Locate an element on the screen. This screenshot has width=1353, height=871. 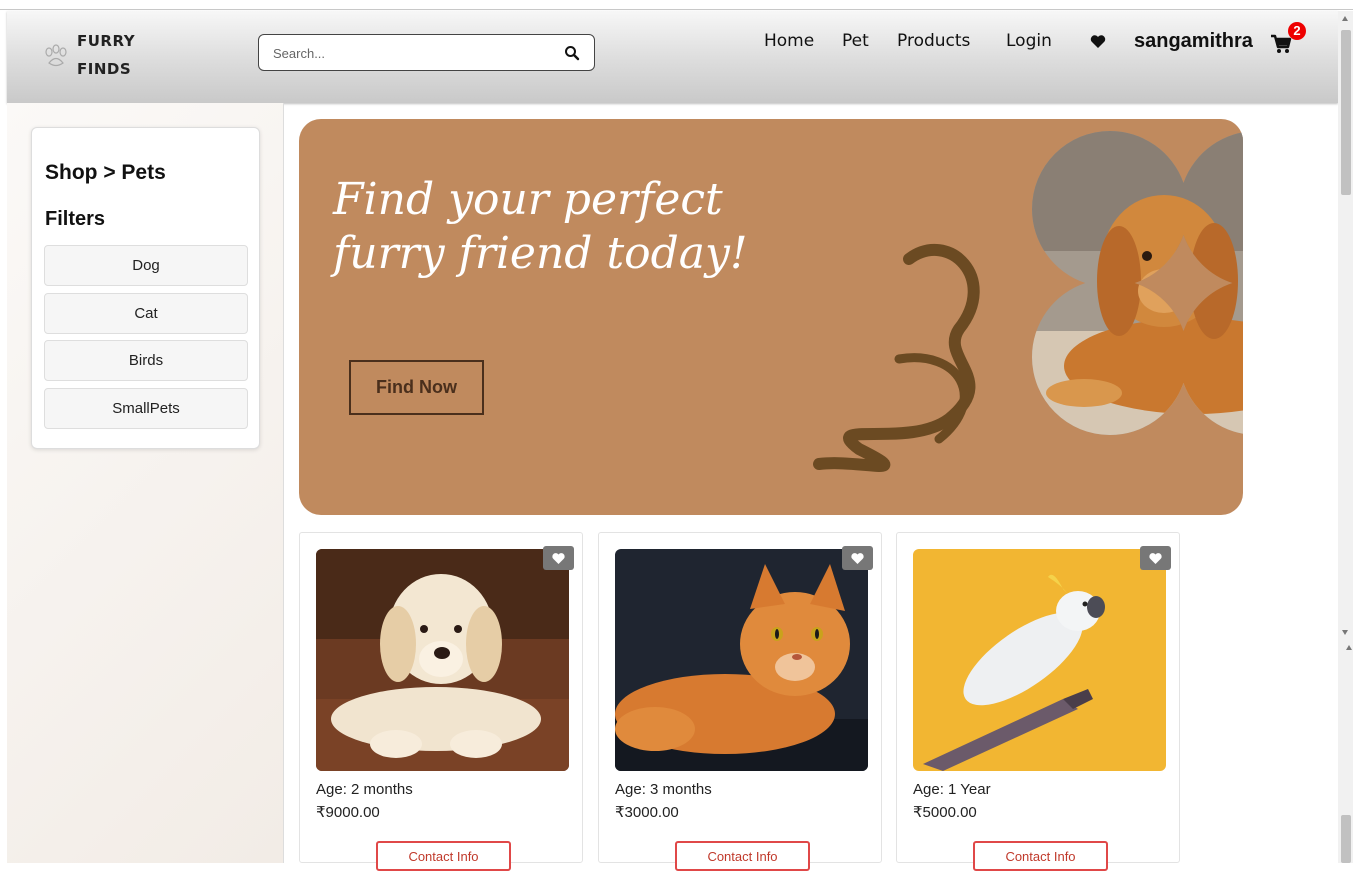
cart-count-badge: 2 is located at coordinates (1297, 31).